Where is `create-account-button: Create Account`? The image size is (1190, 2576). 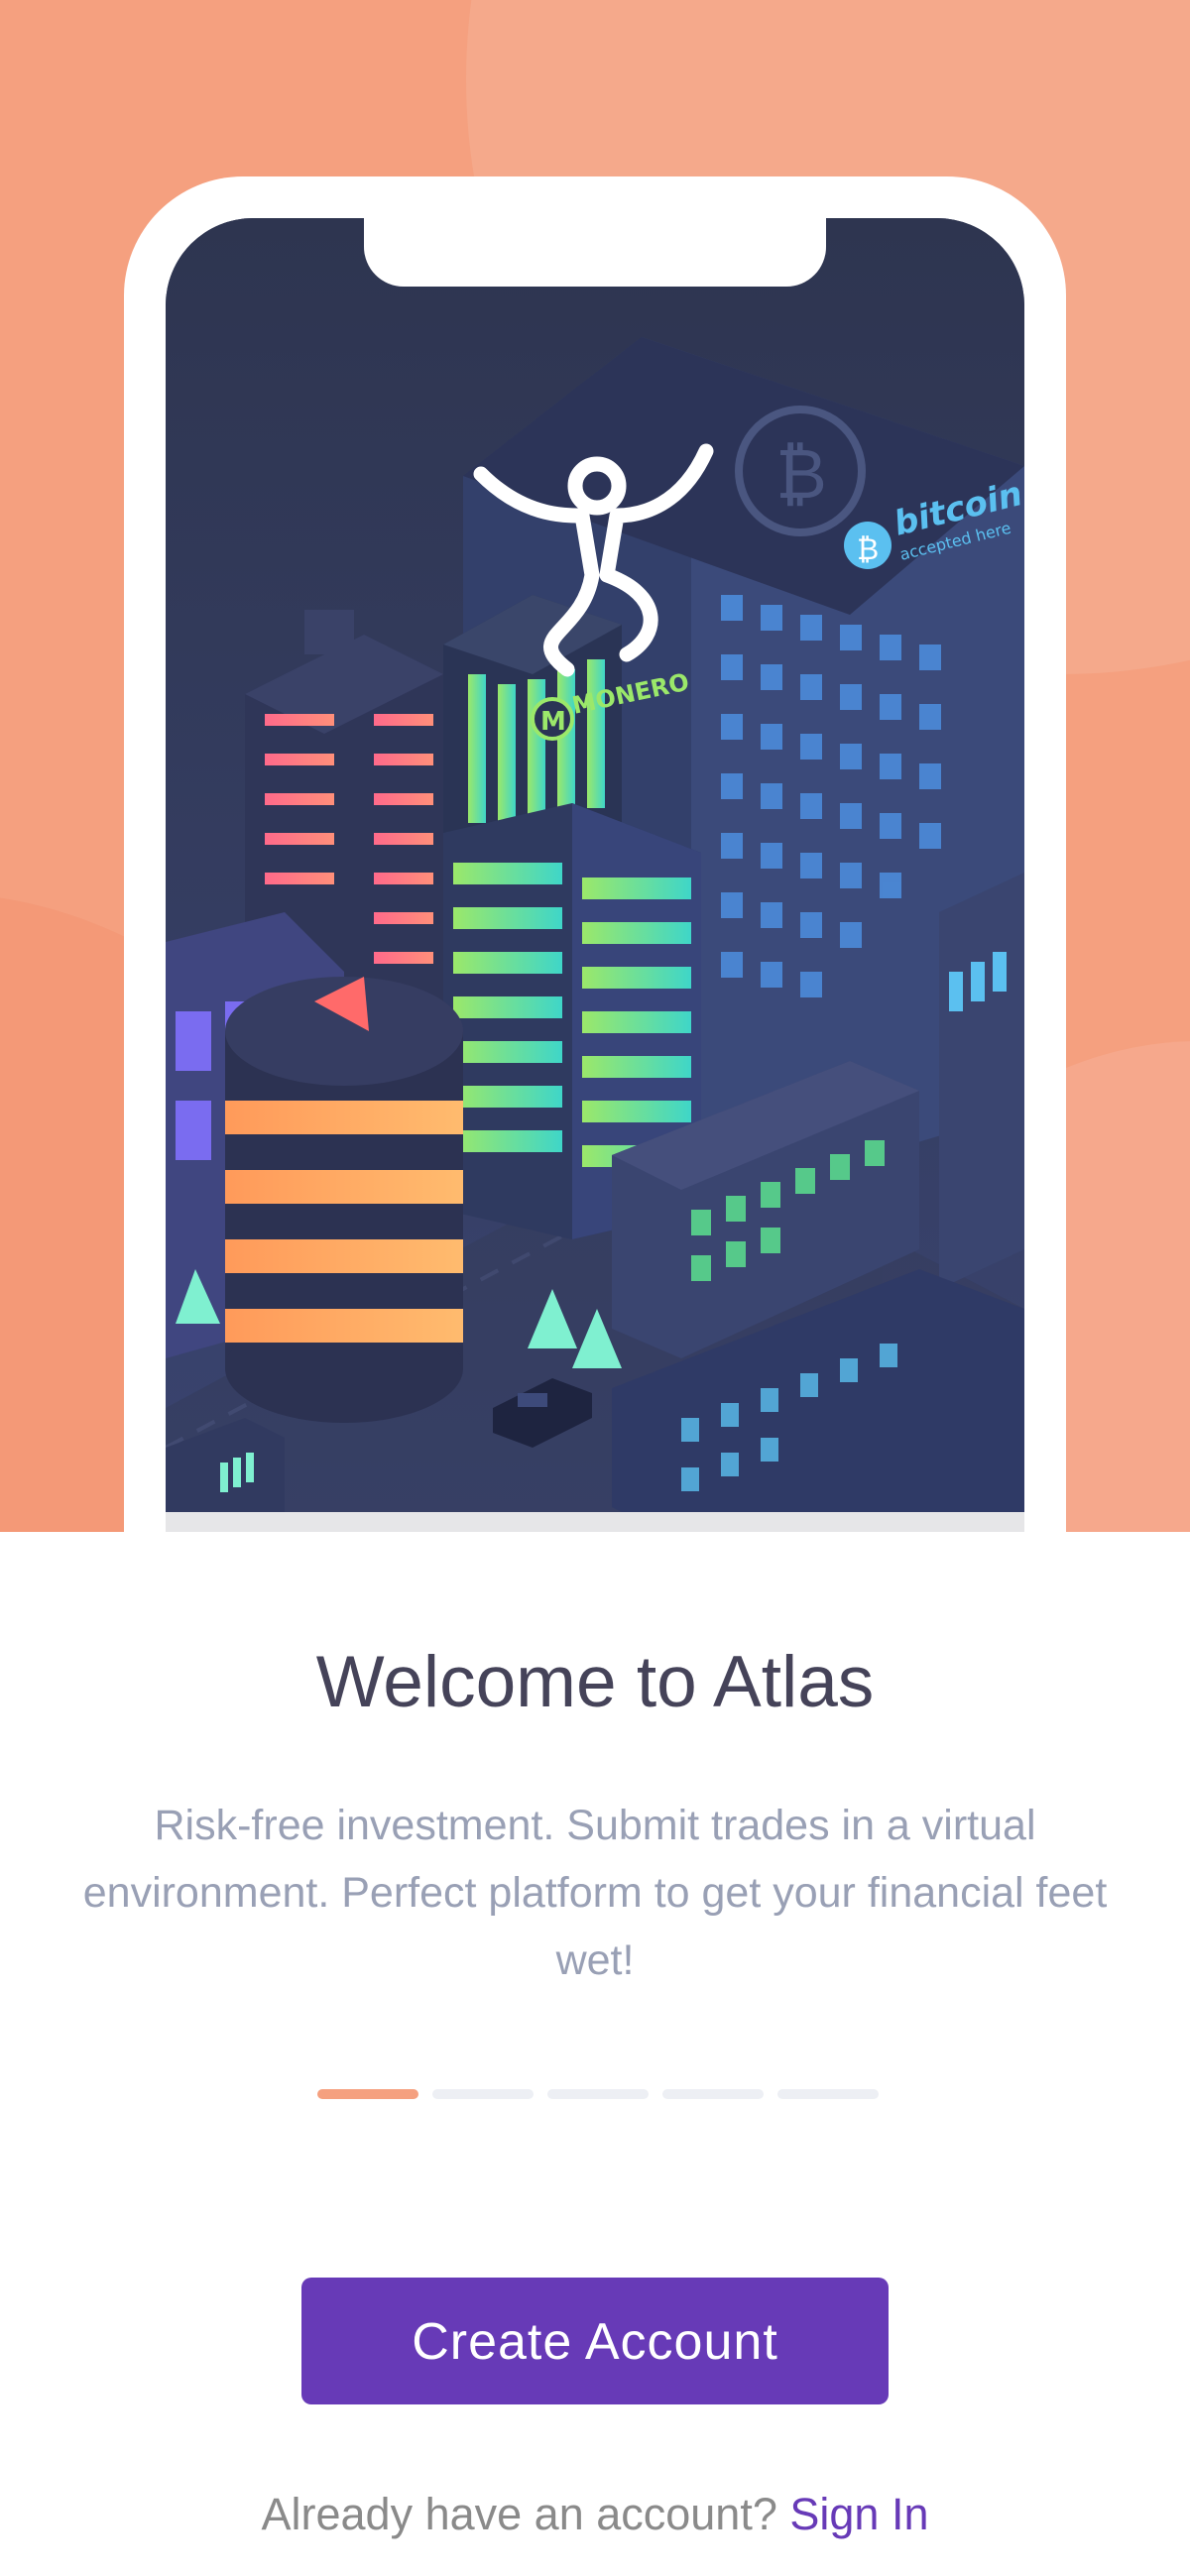 create-account-button: Create Account is located at coordinates (595, 2341).